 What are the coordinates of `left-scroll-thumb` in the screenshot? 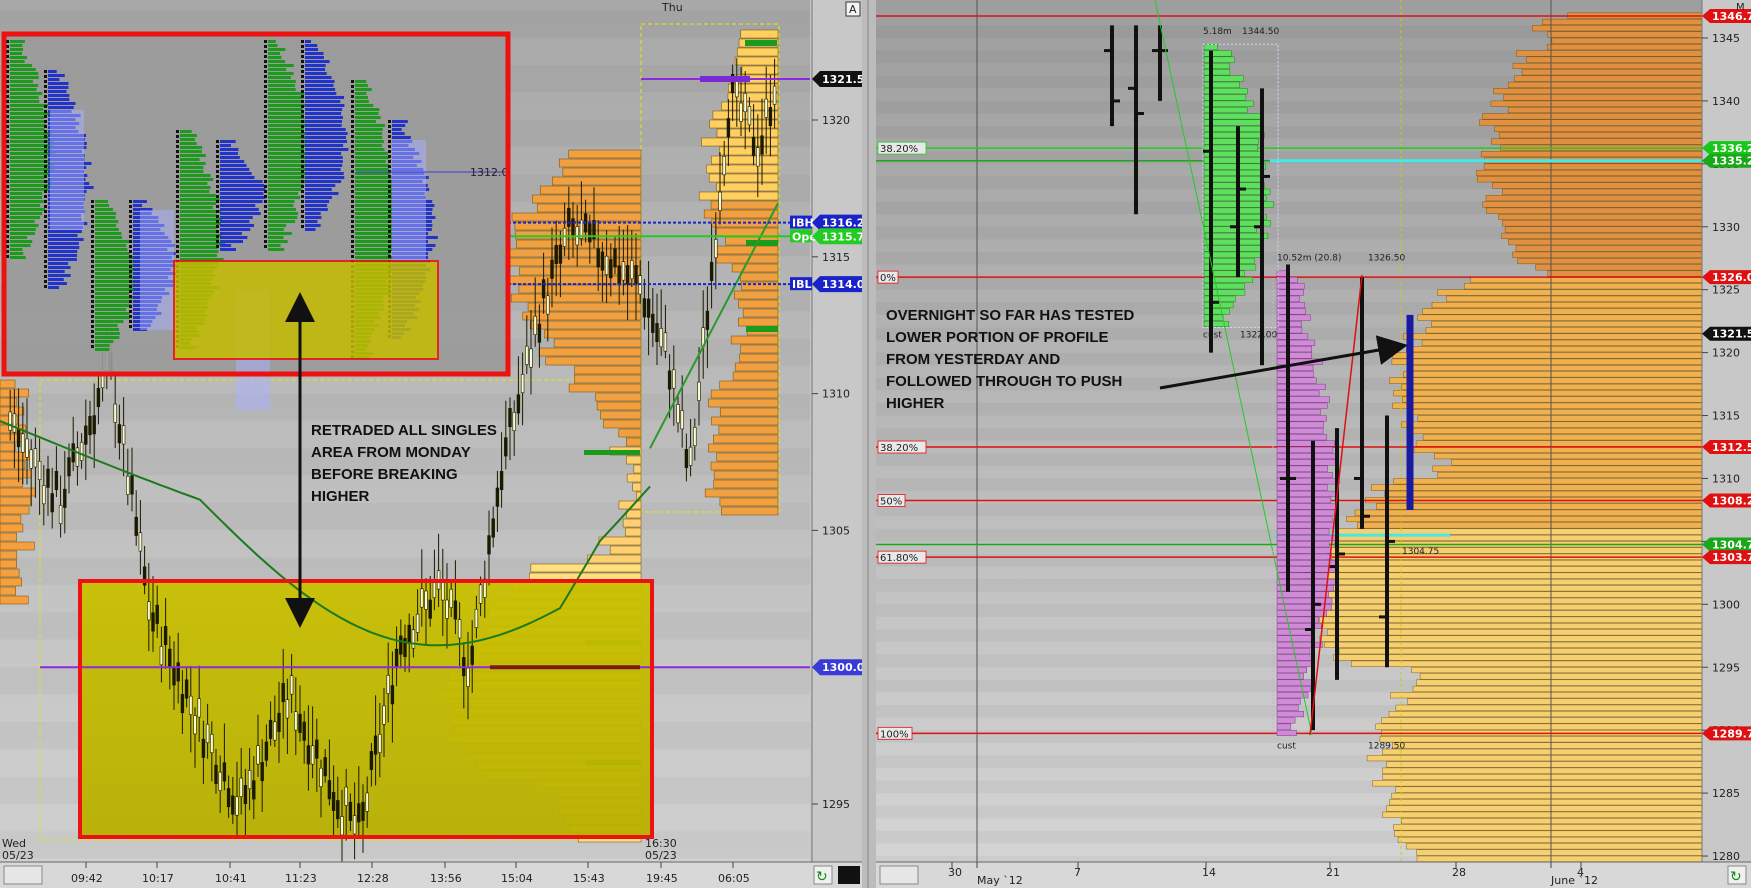 It's located at (23, 875).